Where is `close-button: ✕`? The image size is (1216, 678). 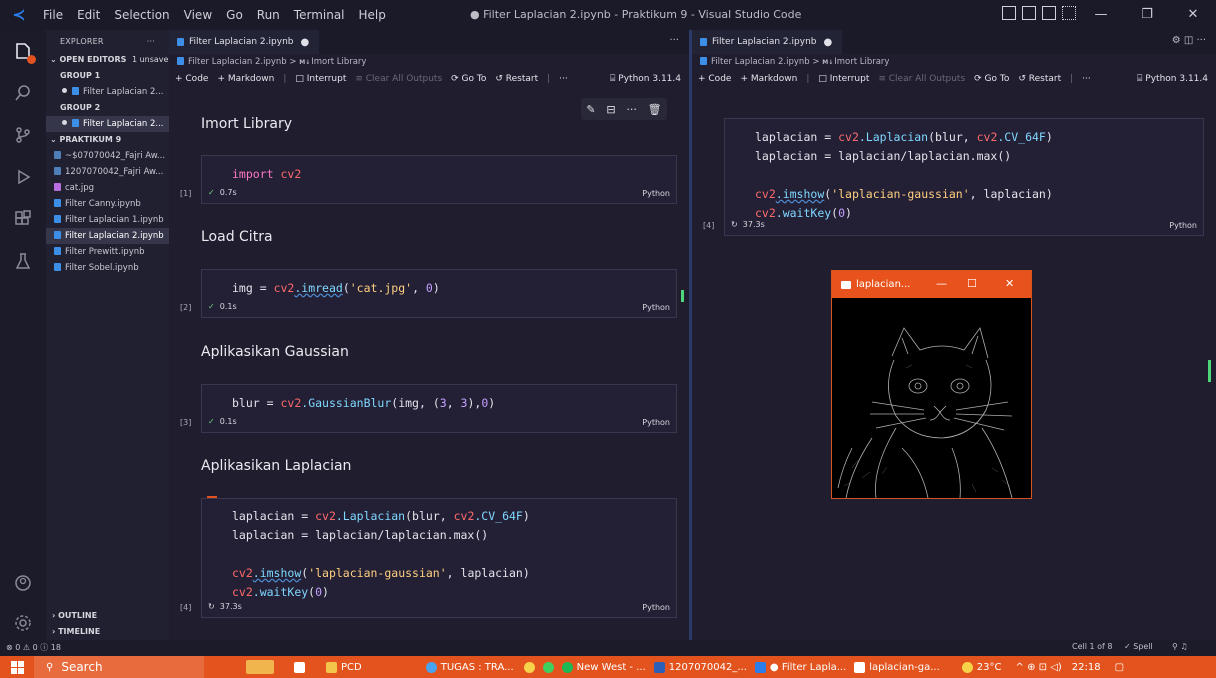 close-button: ✕ is located at coordinates (1193, 15).